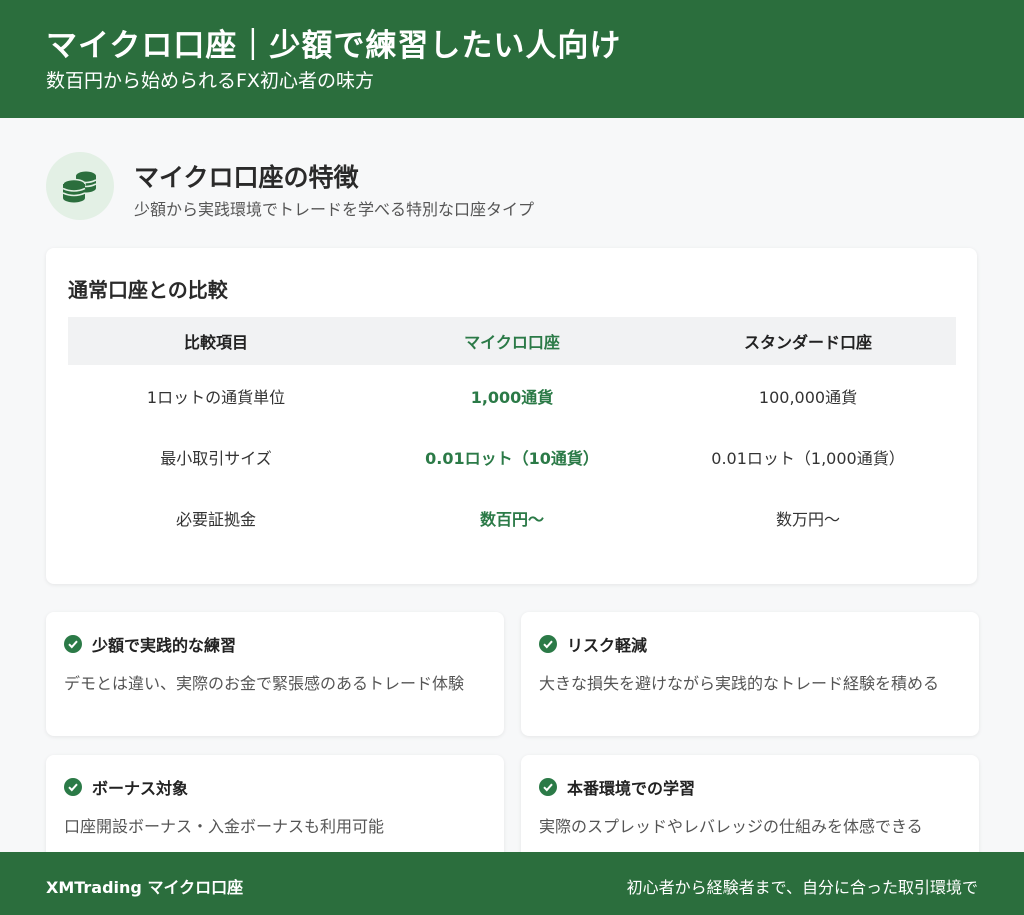 Image resolution: width=1024 pixels, height=915 pixels. I want to click on table-row: 最小取引サイズ 0.01ロット（10通貨） 0.01ロット（1,000通貨）, so click(512, 456).